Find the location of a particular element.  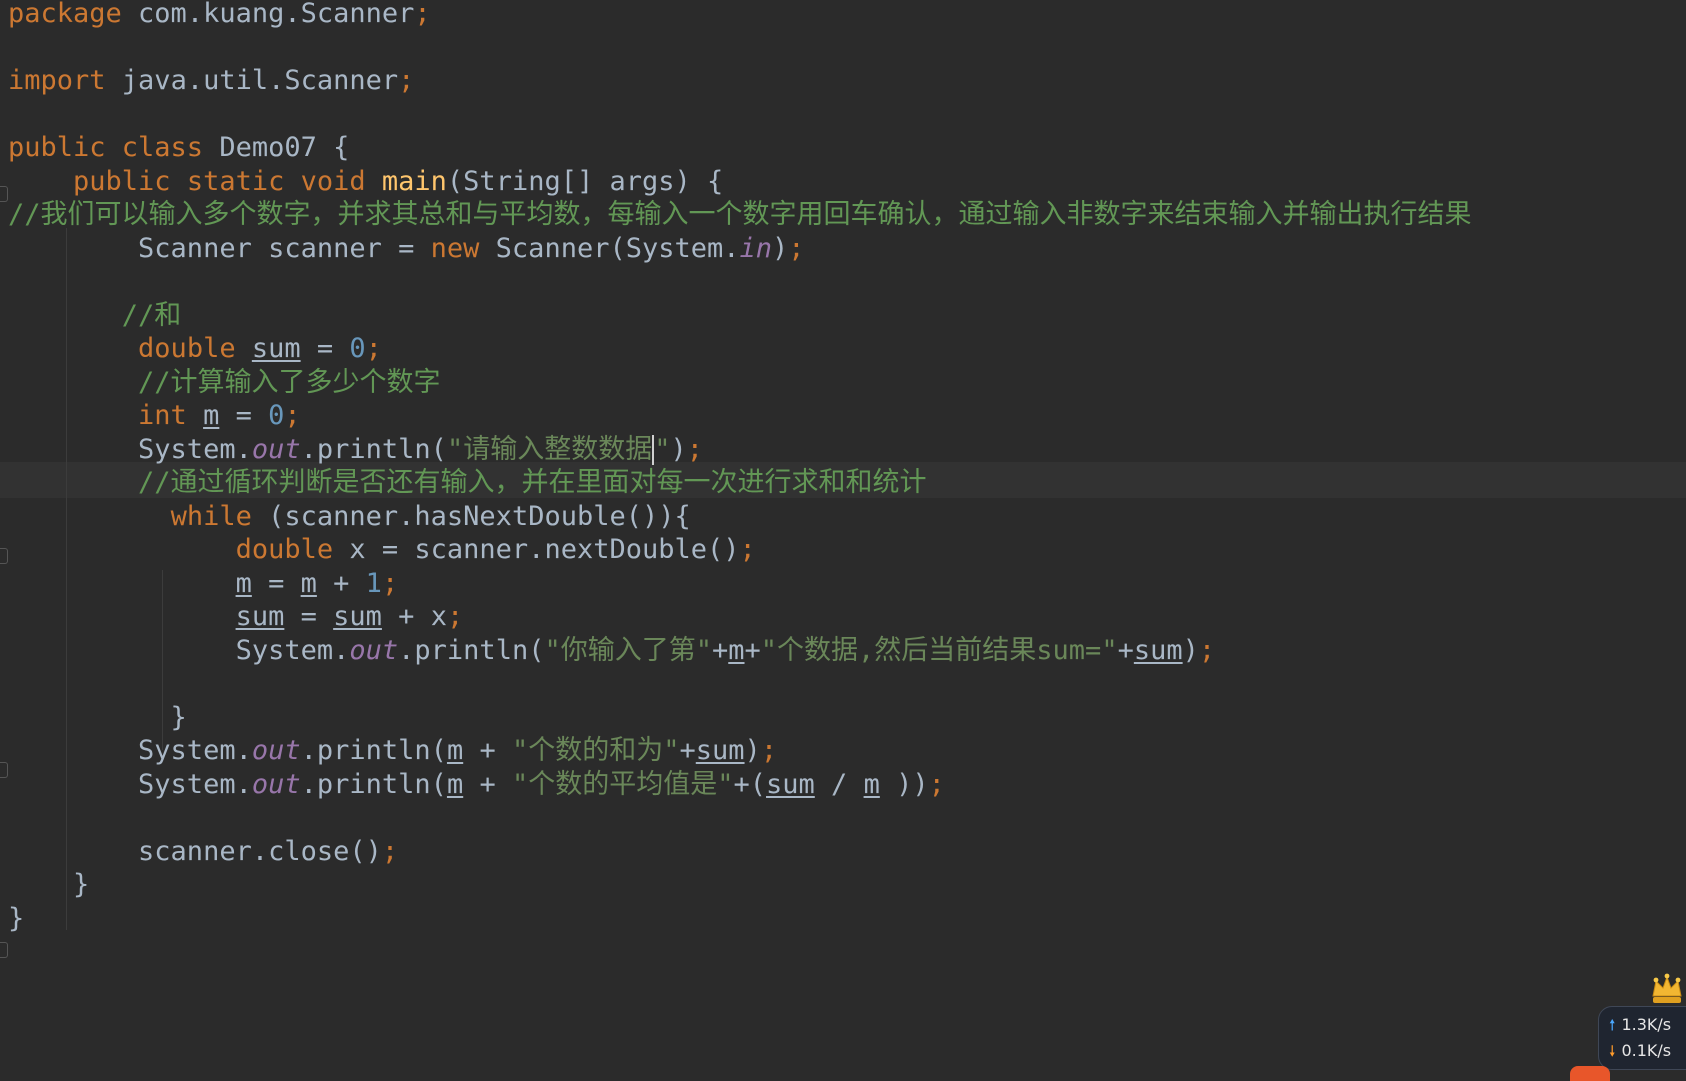

code-token: / is located at coordinates (839, 784).